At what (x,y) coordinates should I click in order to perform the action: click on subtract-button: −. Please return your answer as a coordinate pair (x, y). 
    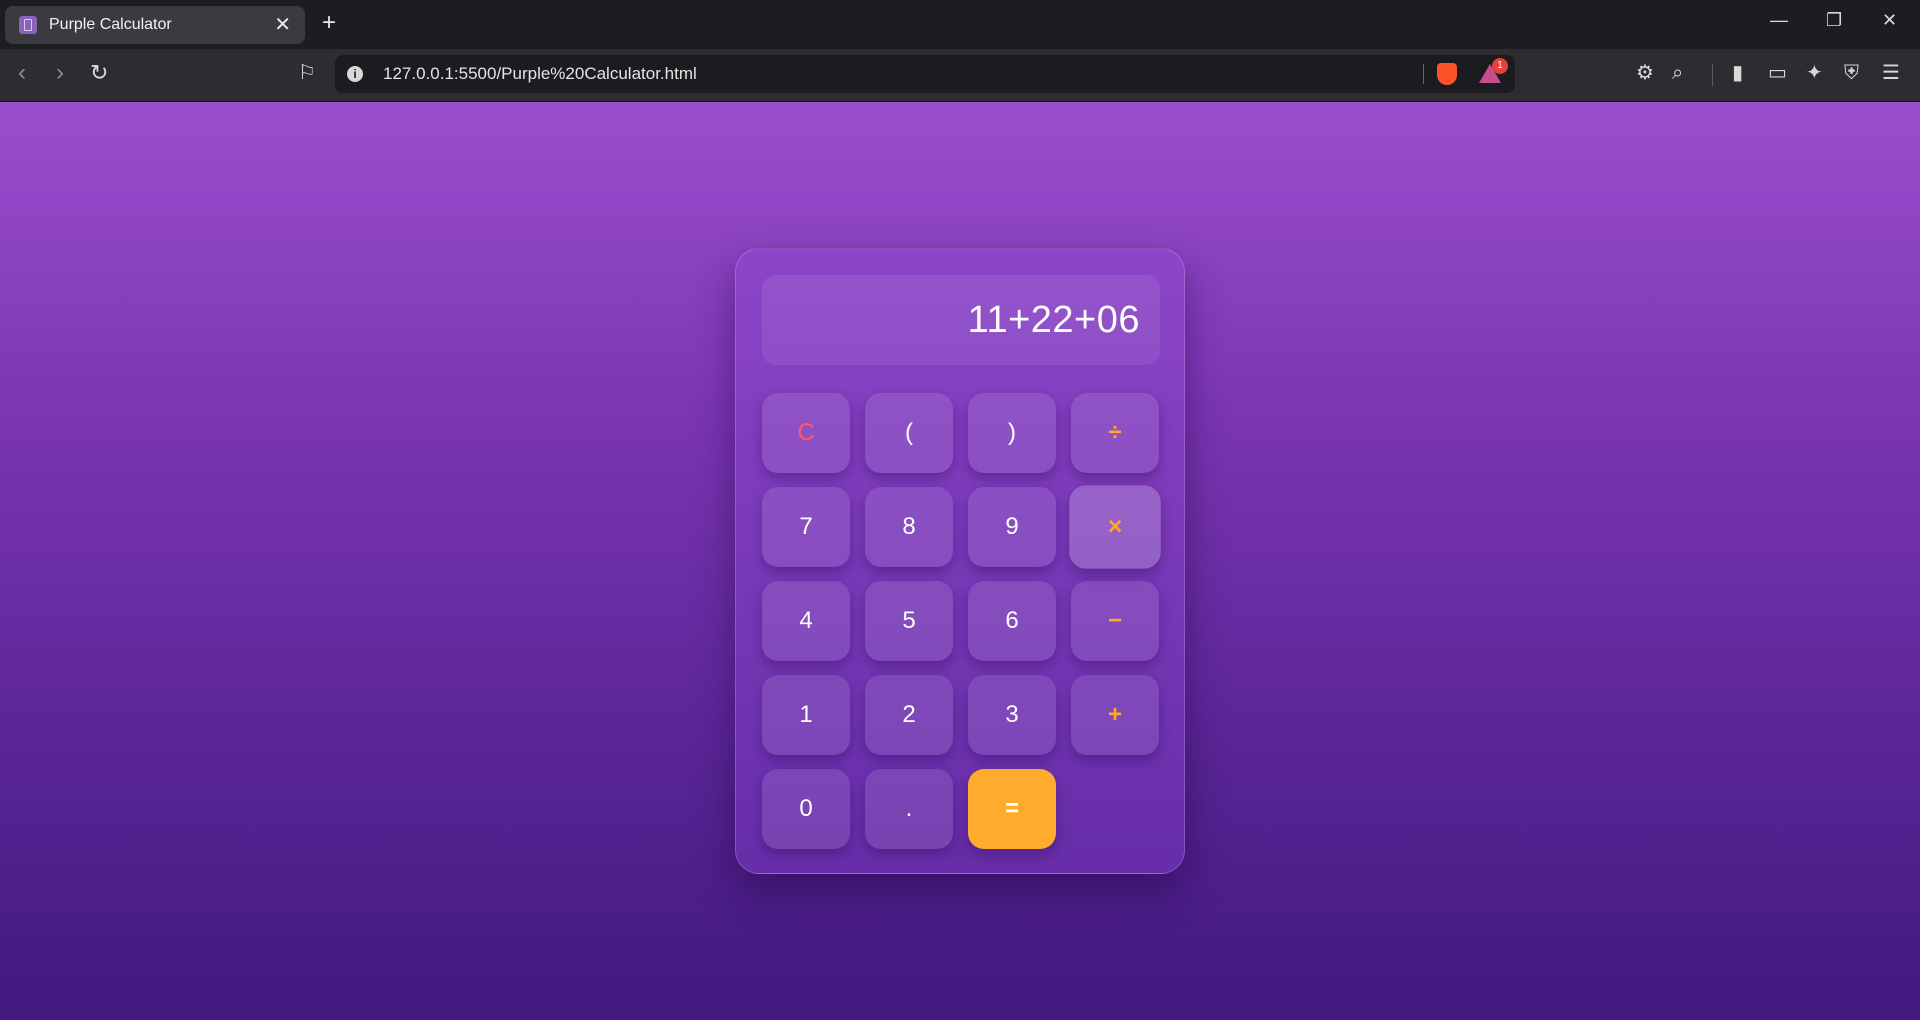
    Looking at the image, I should click on (1115, 621).